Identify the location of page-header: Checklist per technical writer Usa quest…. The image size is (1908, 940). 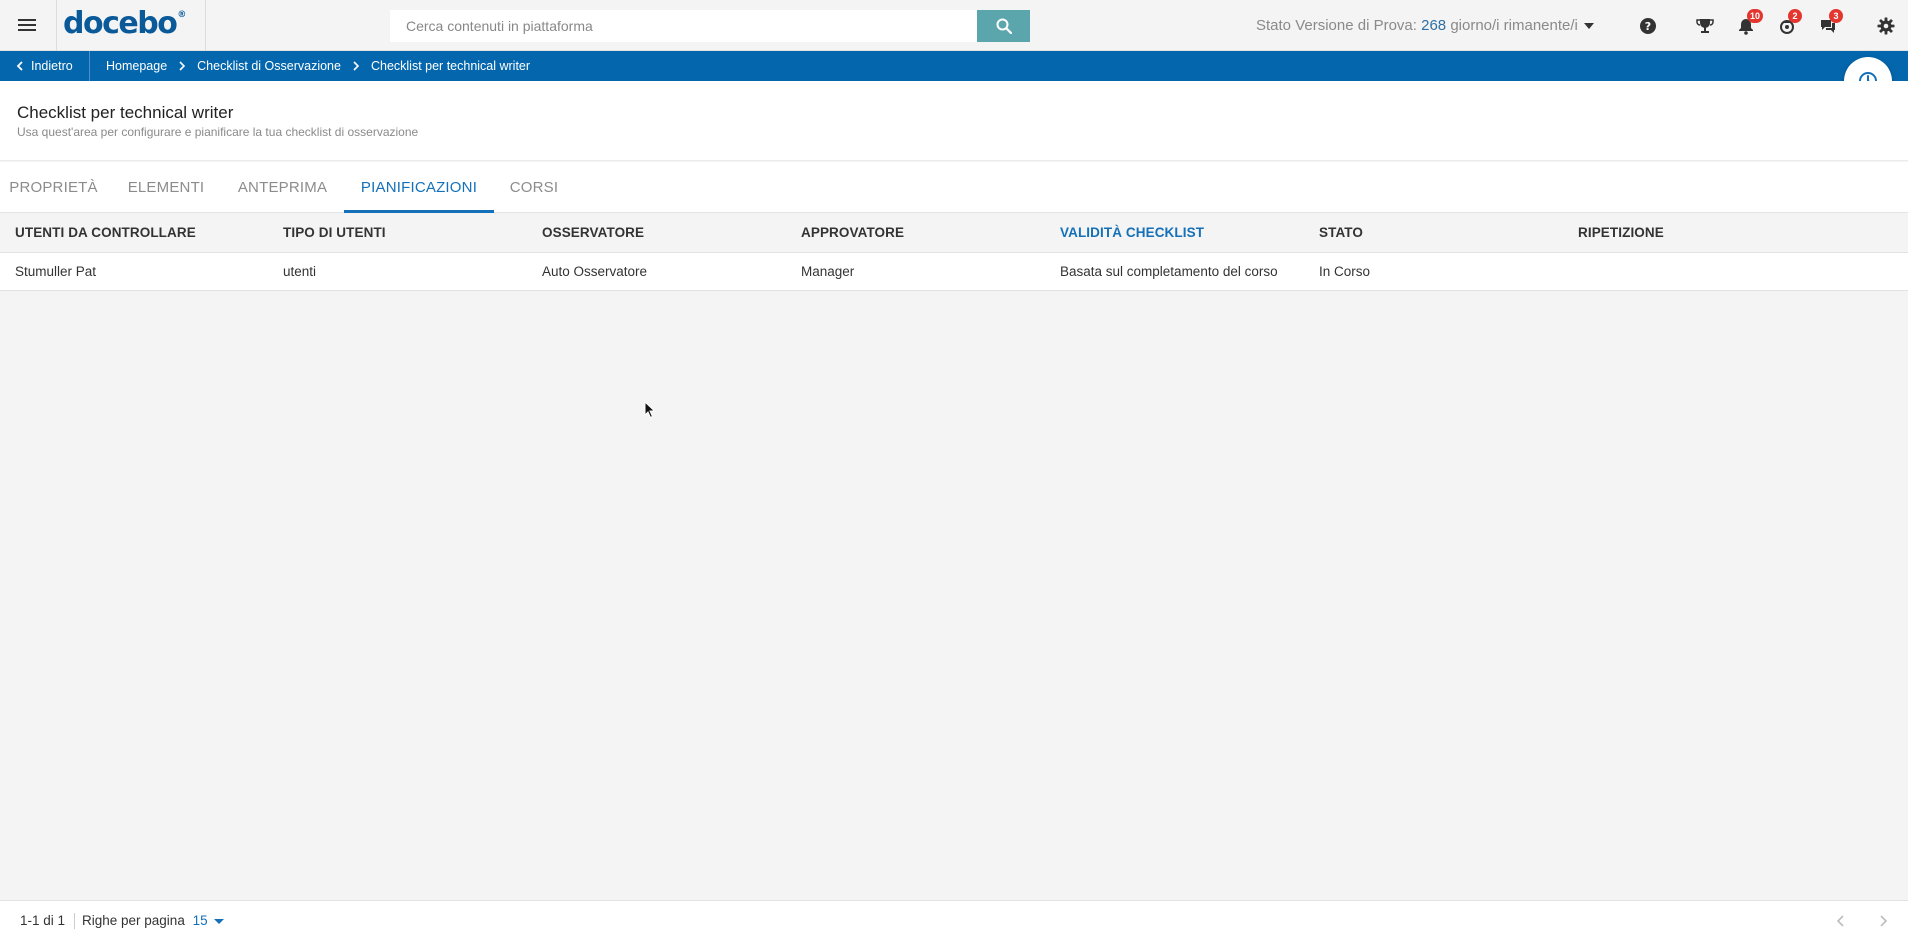
(954, 121).